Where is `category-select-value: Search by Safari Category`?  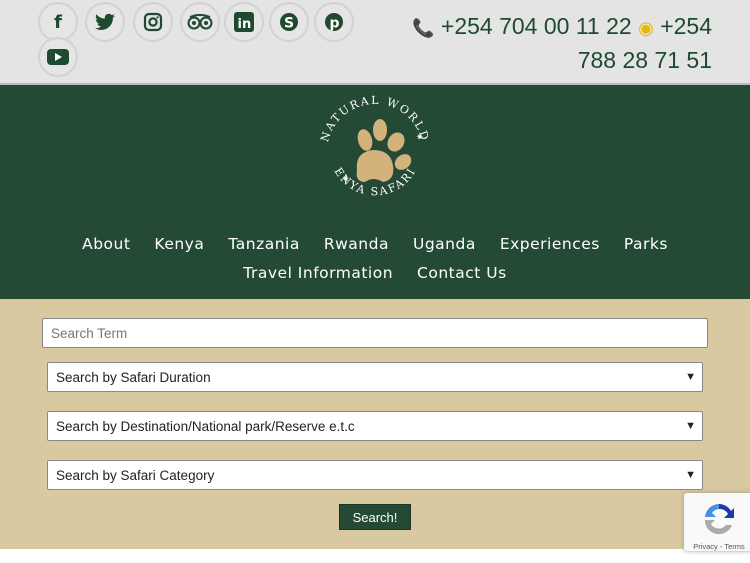 category-select-value: Search by Safari Category is located at coordinates (135, 475).